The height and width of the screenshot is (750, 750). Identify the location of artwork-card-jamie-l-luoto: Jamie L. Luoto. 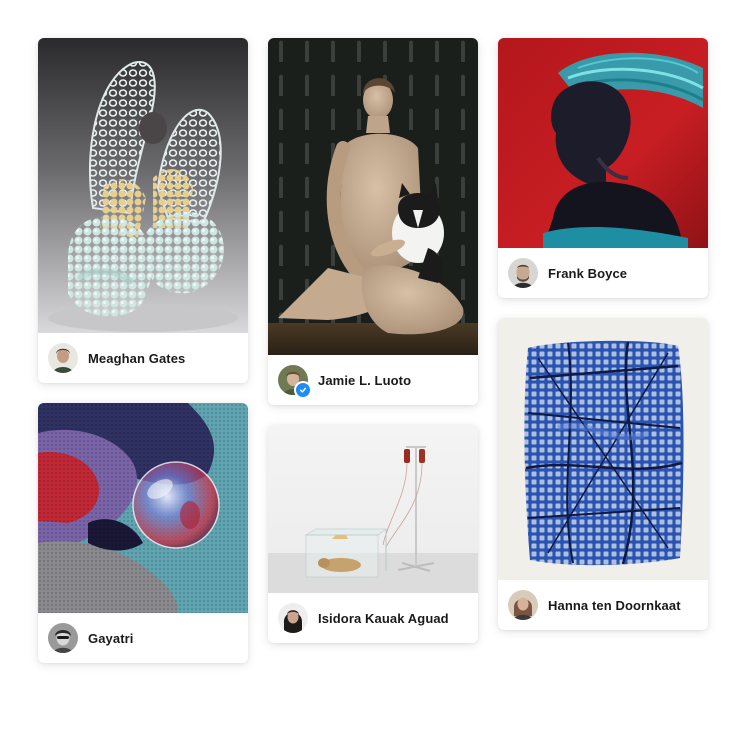
(373, 221).